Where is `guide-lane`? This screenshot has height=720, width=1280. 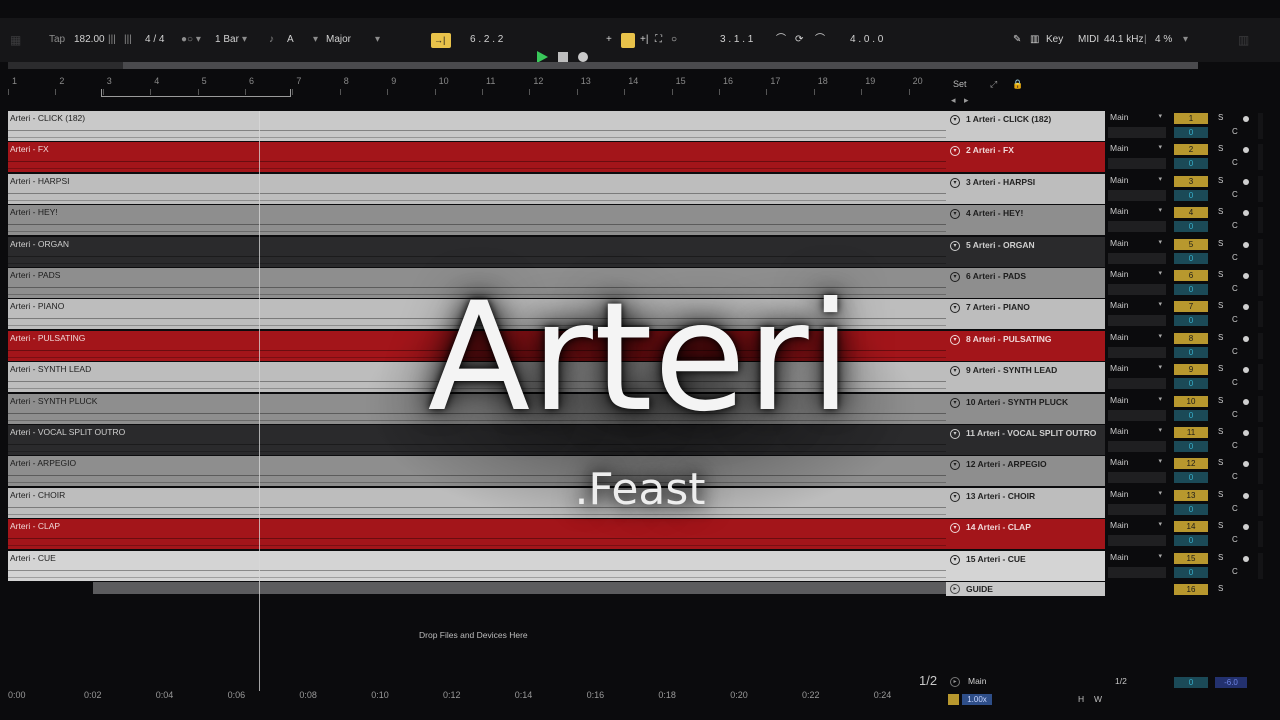 guide-lane is located at coordinates (519, 588).